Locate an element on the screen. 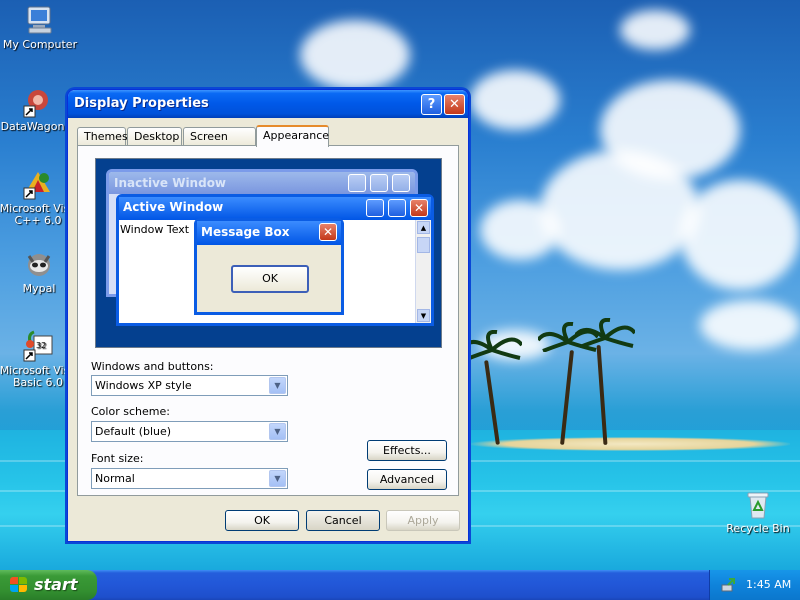 Image resolution: width=800 pixels, height=600 pixels. preview-inactive-title: Inactive Window is located at coordinates (170, 183).